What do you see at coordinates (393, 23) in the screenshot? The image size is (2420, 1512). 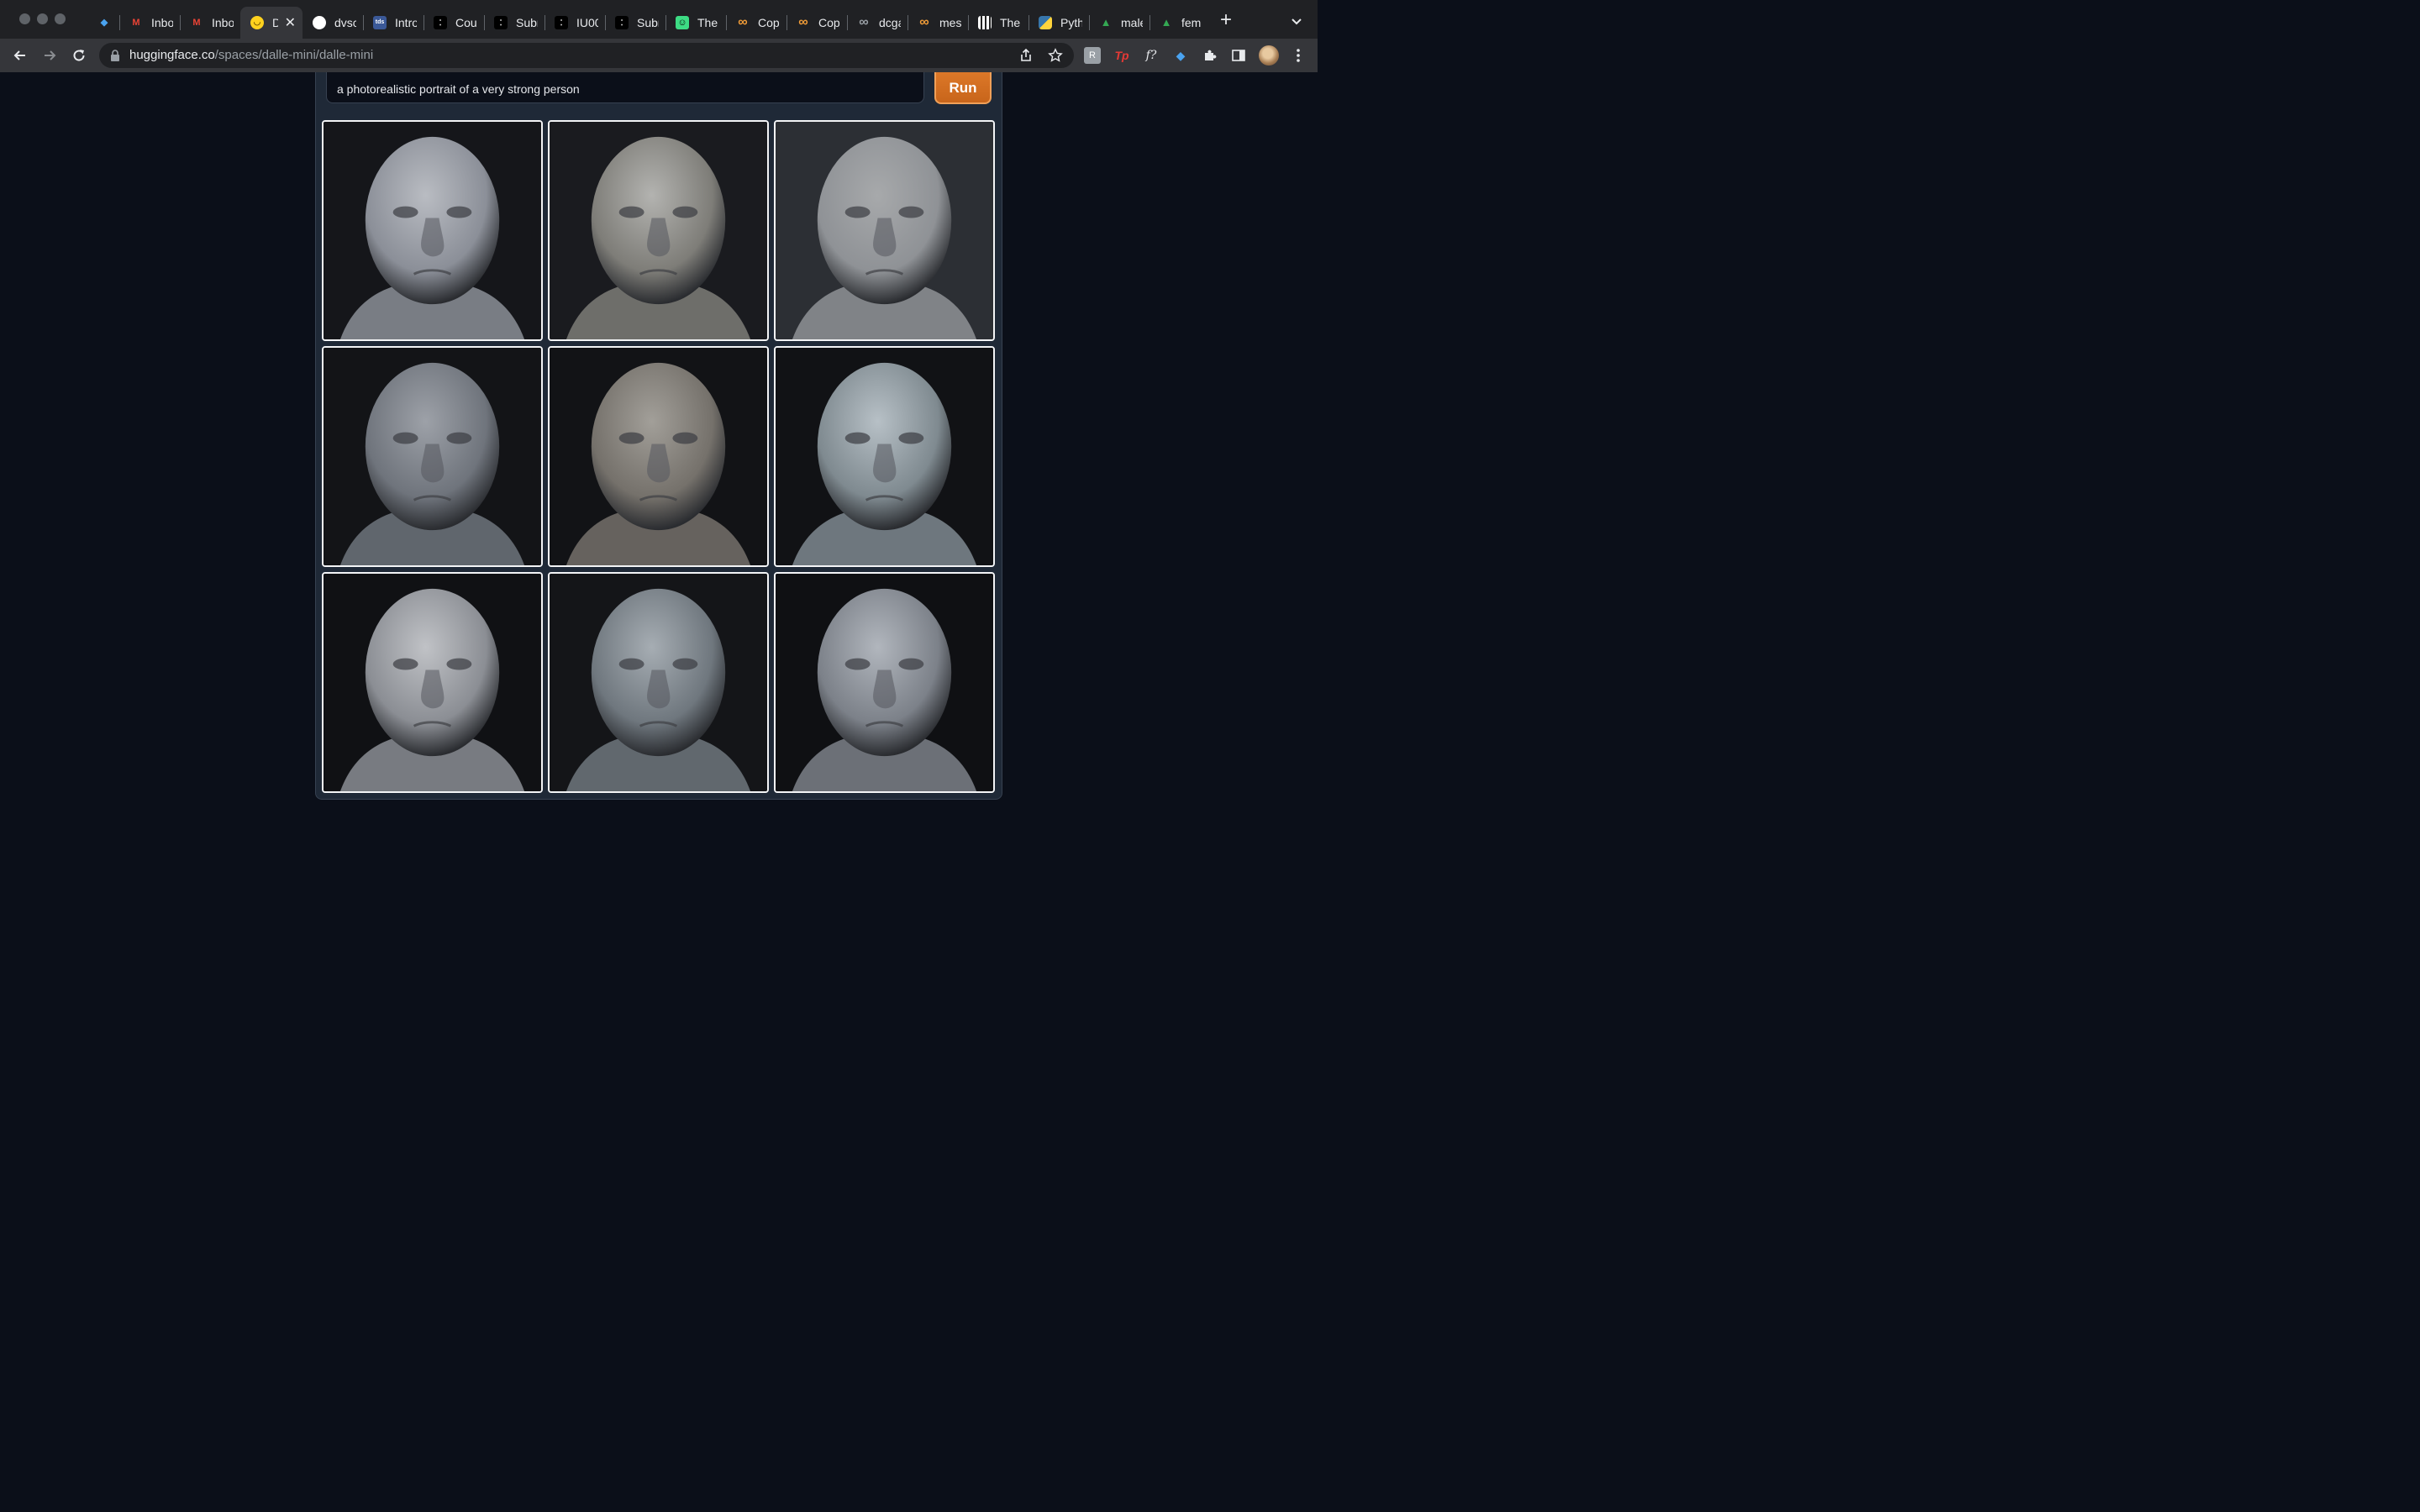 I see `browser-tab-6: tds Intro` at bounding box center [393, 23].